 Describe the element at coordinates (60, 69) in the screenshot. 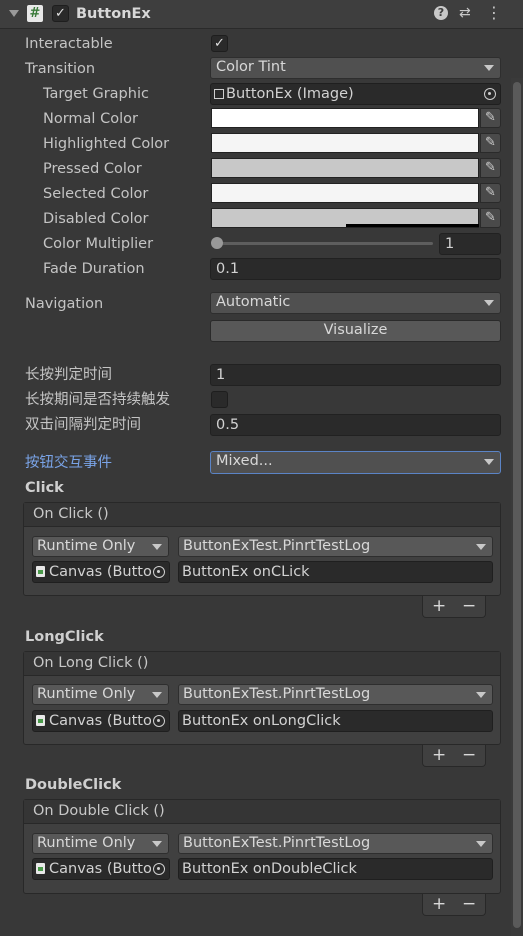

I see `transition-label: Transition` at that location.